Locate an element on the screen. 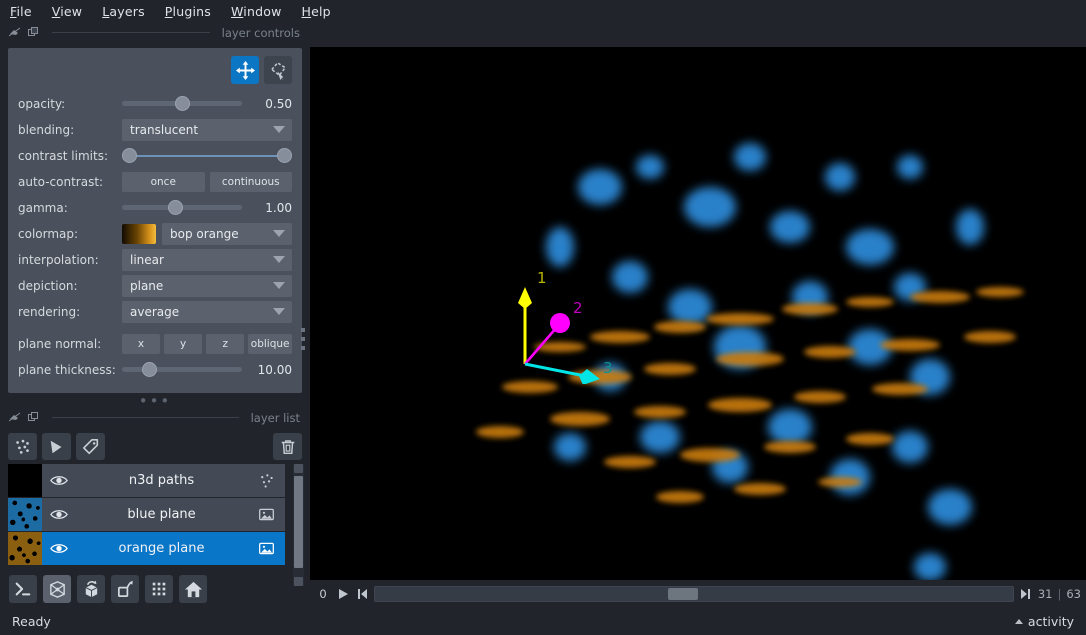 Image resolution: width=1086 pixels, height=635 pixels. new-shapes-layer-button is located at coordinates (56, 446).